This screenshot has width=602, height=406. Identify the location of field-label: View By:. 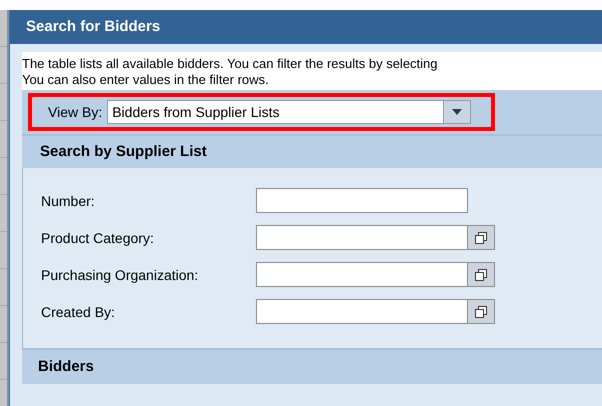
(75, 112).